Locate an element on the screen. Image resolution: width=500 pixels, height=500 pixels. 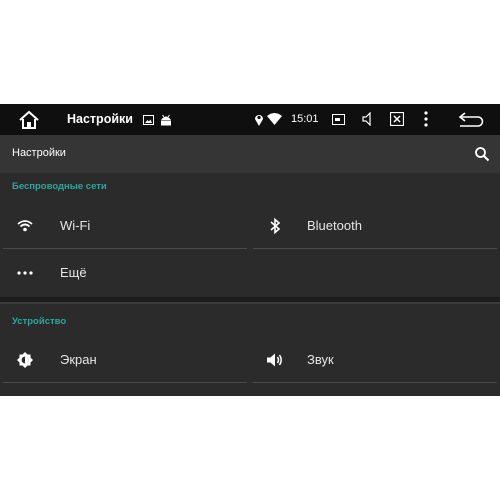
search-icon is located at coordinates (482, 154).